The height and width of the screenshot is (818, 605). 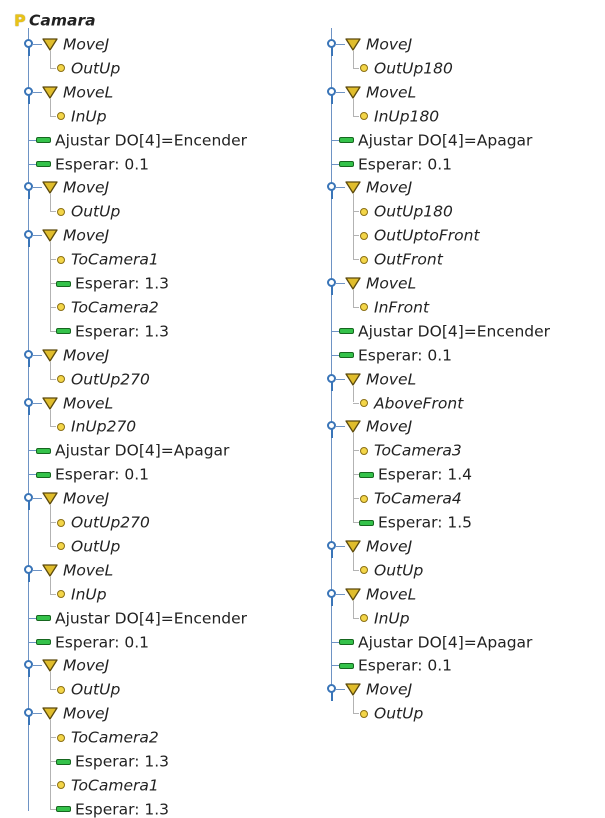 What do you see at coordinates (399, 116) in the screenshot?
I see `waypoint-node: InUp180` at bounding box center [399, 116].